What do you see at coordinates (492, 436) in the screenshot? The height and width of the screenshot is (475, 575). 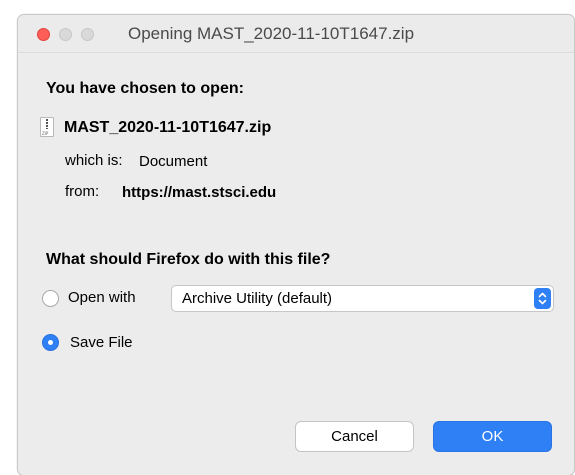 I see `ok-button: OK` at bounding box center [492, 436].